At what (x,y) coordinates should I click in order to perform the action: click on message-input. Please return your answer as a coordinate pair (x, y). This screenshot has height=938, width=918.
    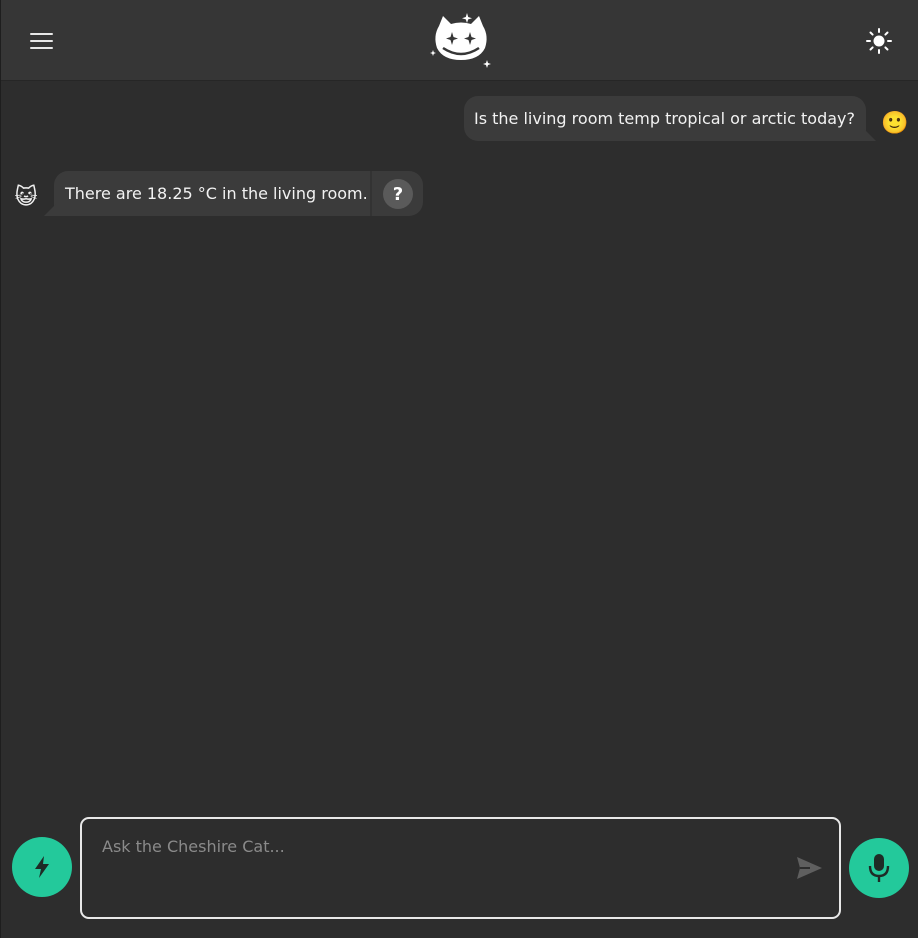
    Looking at the image, I should click on (460, 868).